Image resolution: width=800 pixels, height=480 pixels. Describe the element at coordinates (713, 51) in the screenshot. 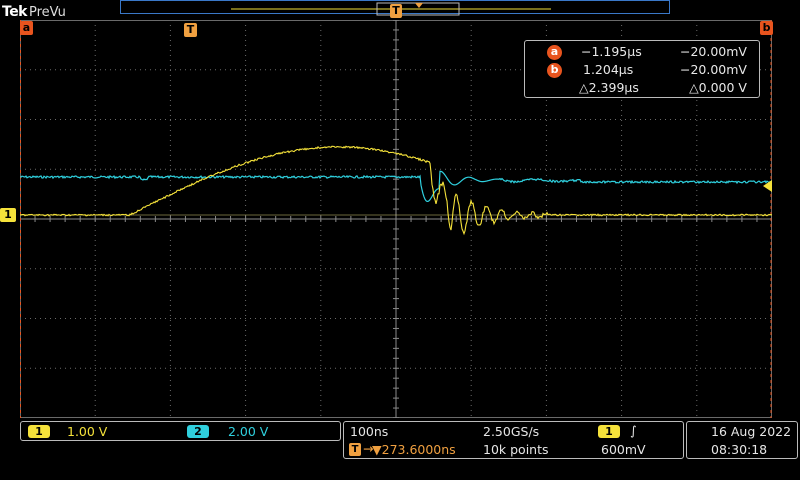

I see `cursor-a-value: −20.00mV` at that location.